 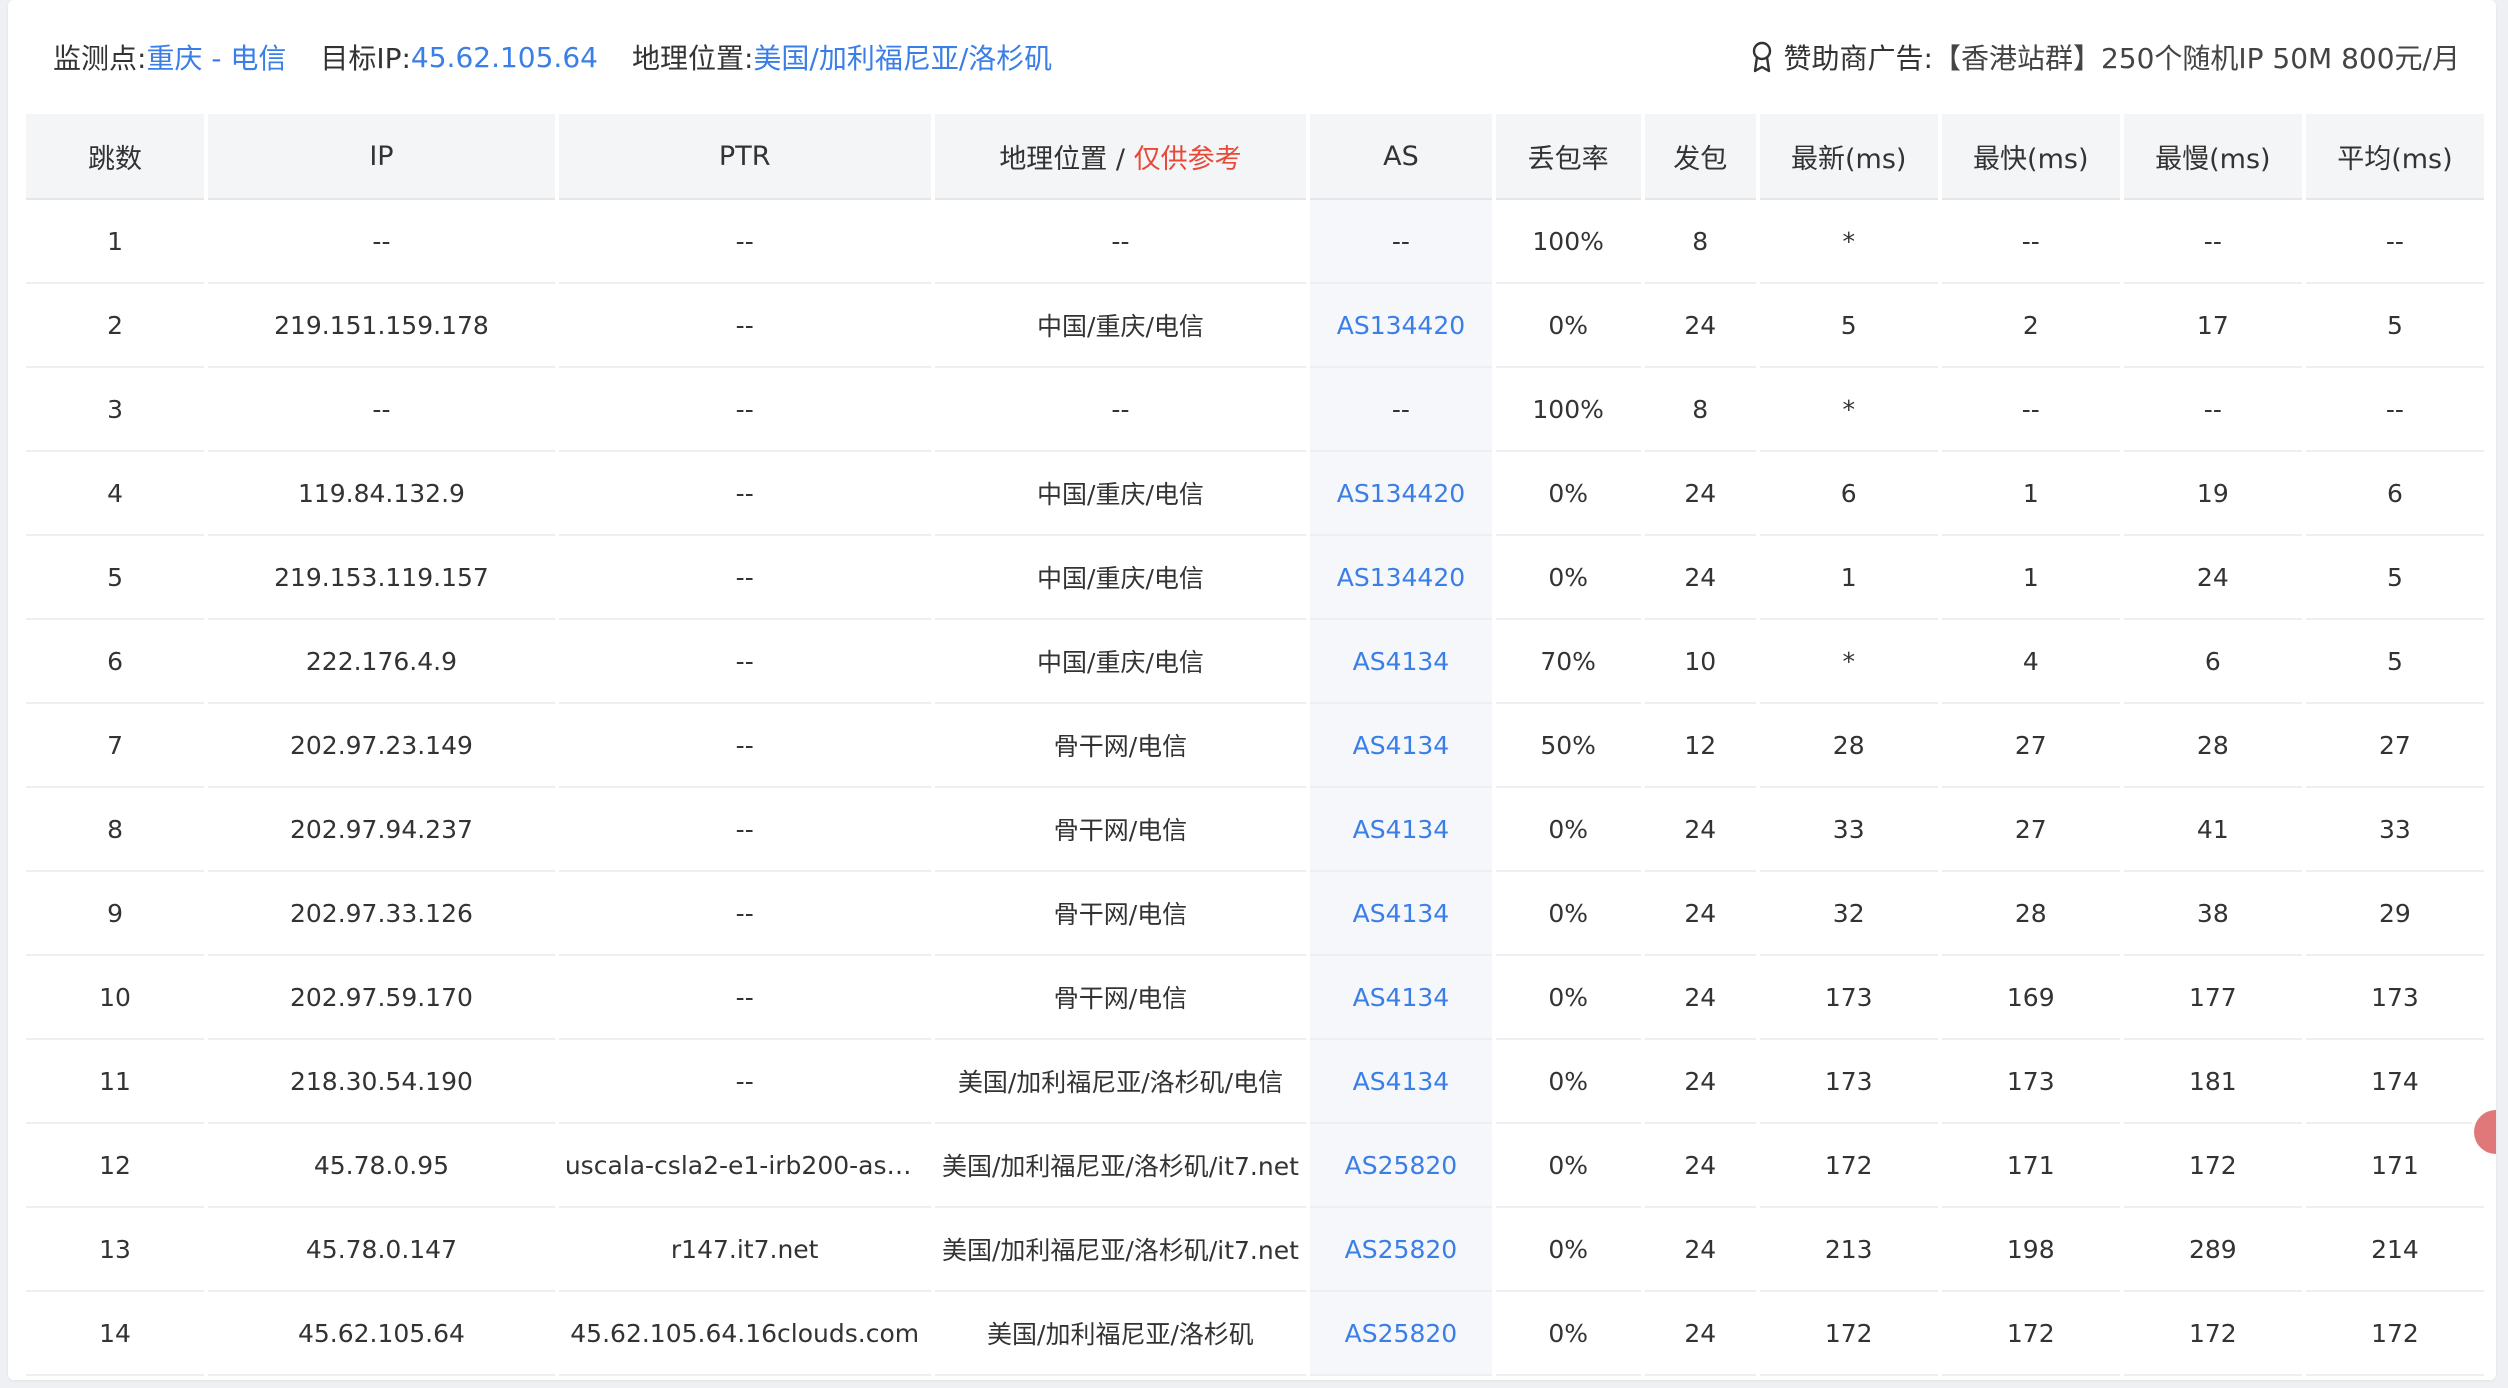 What do you see at coordinates (381, 662) in the screenshot?
I see `cell-ip: 222.176.4.9` at bounding box center [381, 662].